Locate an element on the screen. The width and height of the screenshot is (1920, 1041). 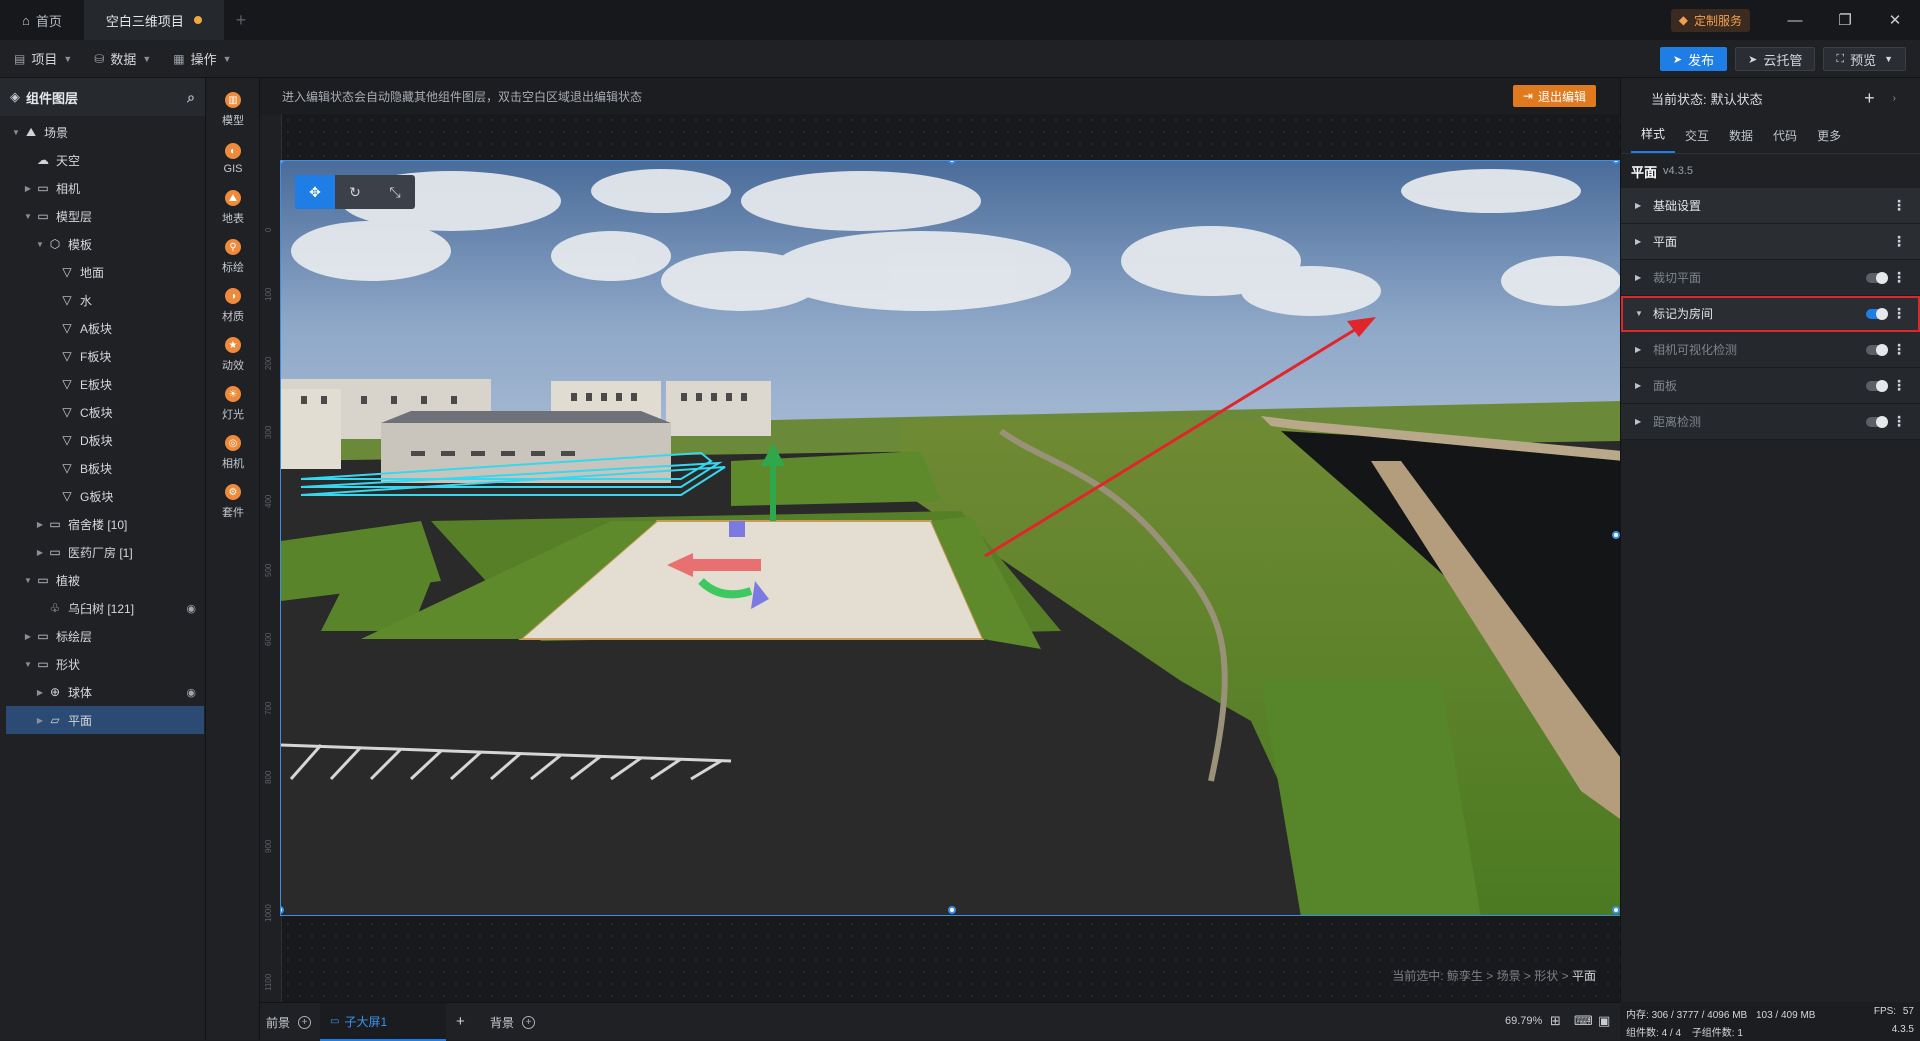
layer-item: ▶ ▭ 医药厂房 [1] is located at coordinates (105, 552).